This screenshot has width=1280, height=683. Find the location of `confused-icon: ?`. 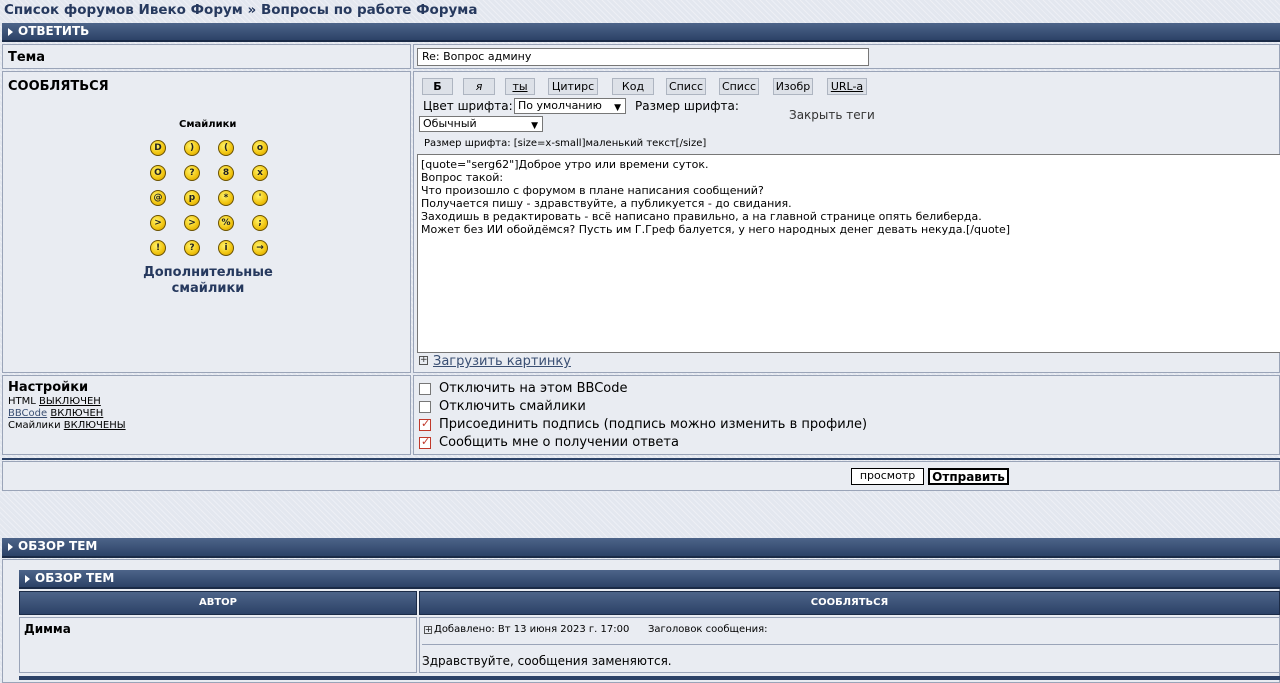

confused-icon: ? is located at coordinates (192, 173).